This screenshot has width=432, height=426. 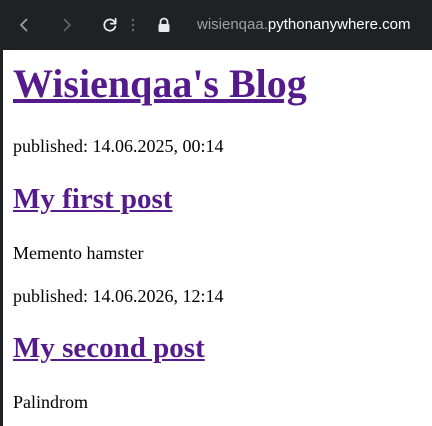 I want to click on forward-button, so click(x=67, y=25).